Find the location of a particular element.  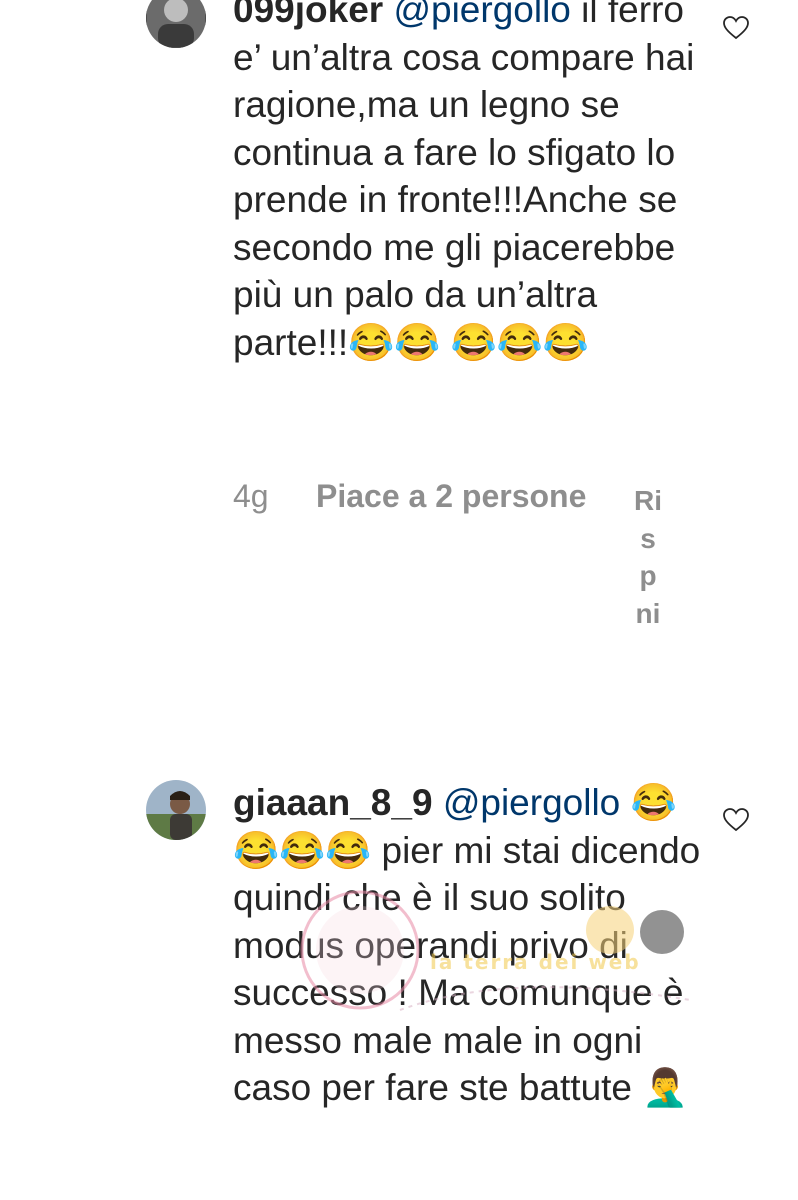

comment-likes: Piace a 2 persone is located at coordinates (451, 496).